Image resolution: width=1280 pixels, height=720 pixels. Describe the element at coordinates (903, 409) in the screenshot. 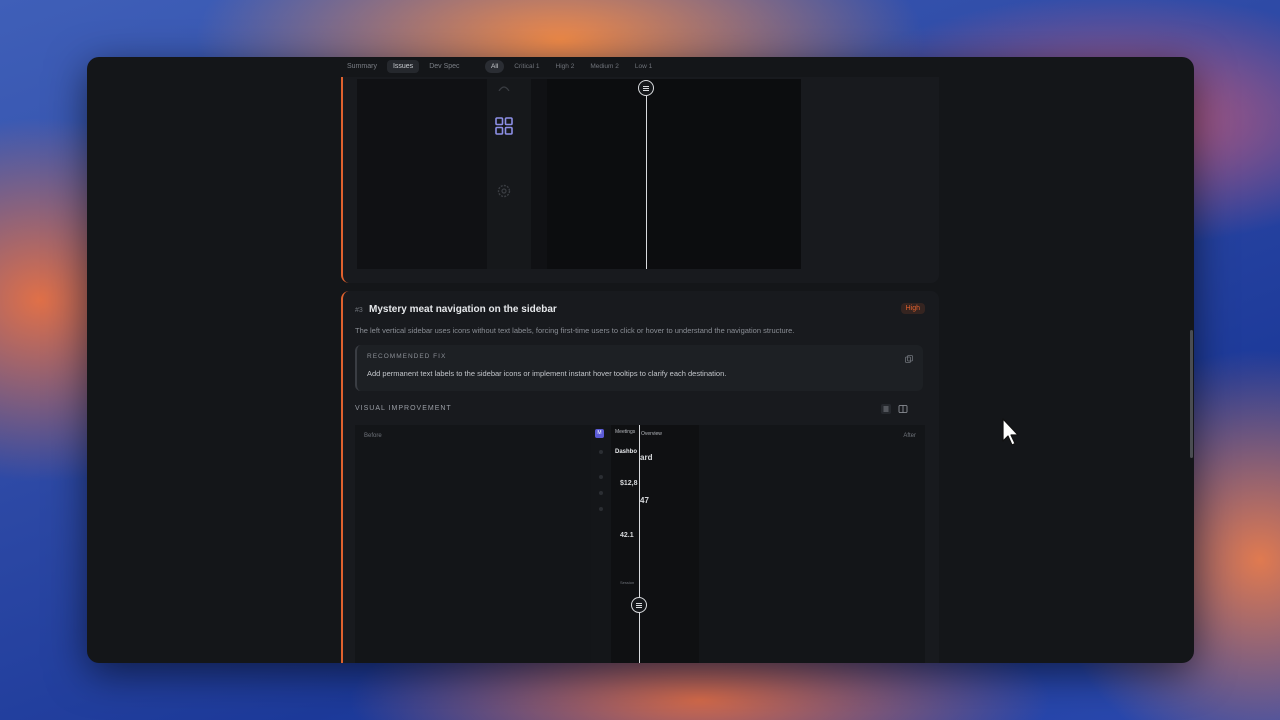

I see `split-view-icon` at that location.